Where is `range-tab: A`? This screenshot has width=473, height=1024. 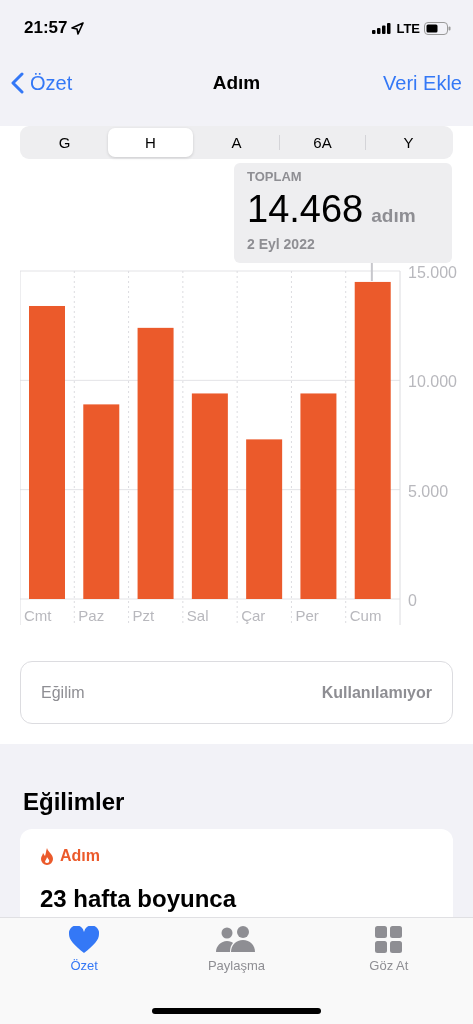
range-tab: A is located at coordinates (236, 142).